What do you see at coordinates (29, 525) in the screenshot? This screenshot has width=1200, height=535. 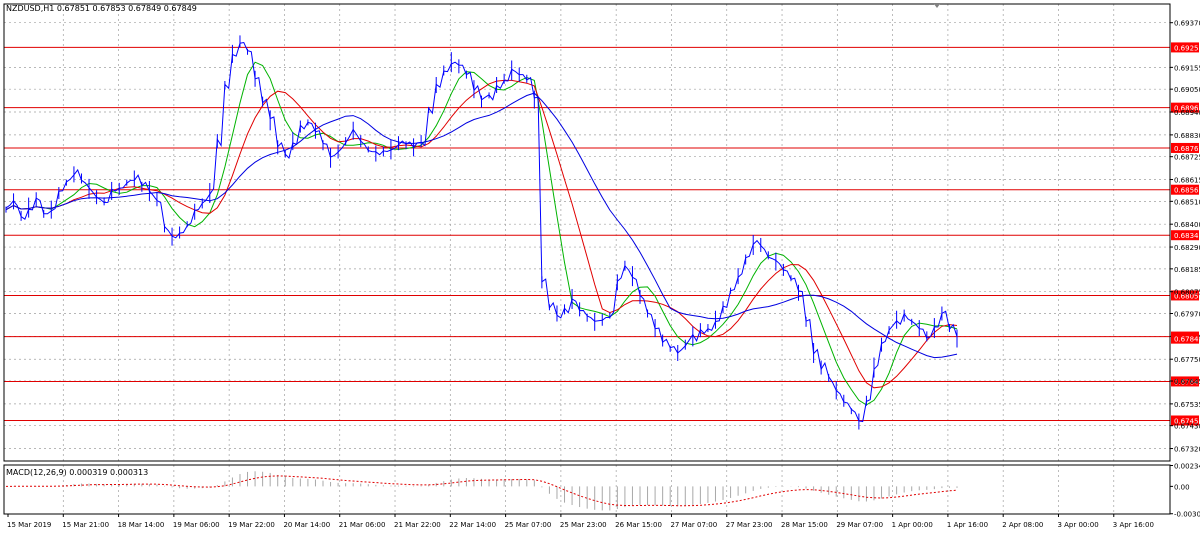 I see `x-tick-label: 15 Mar 2019` at bounding box center [29, 525].